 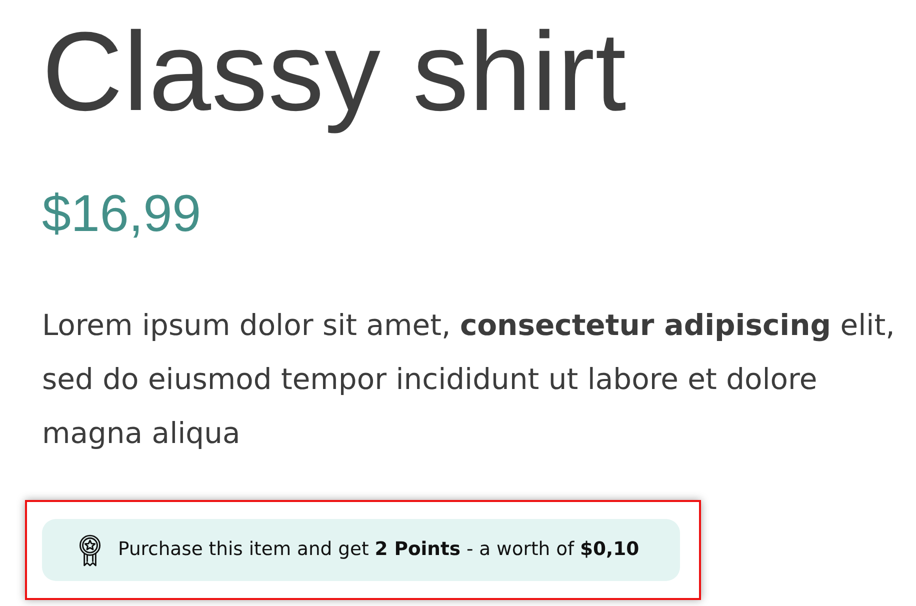 I want to click on product-price: $16,99, so click(x=122, y=214).